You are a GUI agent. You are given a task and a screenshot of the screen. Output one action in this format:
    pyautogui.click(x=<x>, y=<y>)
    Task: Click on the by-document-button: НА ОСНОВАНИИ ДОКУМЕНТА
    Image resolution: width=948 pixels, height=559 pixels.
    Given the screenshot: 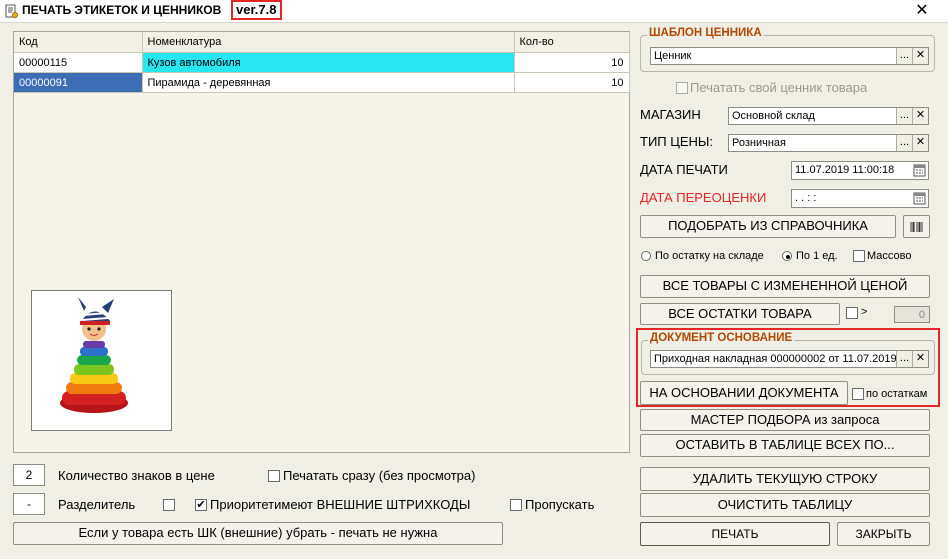 What is the action you would take?
    pyautogui.click(x=744, y=393)
    